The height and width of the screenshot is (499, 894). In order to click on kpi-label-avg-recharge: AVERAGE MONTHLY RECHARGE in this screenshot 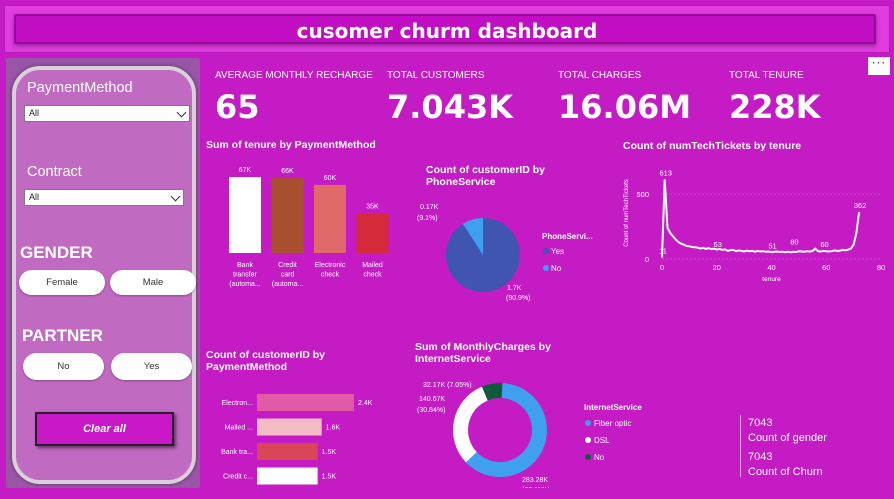, I will do `click(294, 75)`.